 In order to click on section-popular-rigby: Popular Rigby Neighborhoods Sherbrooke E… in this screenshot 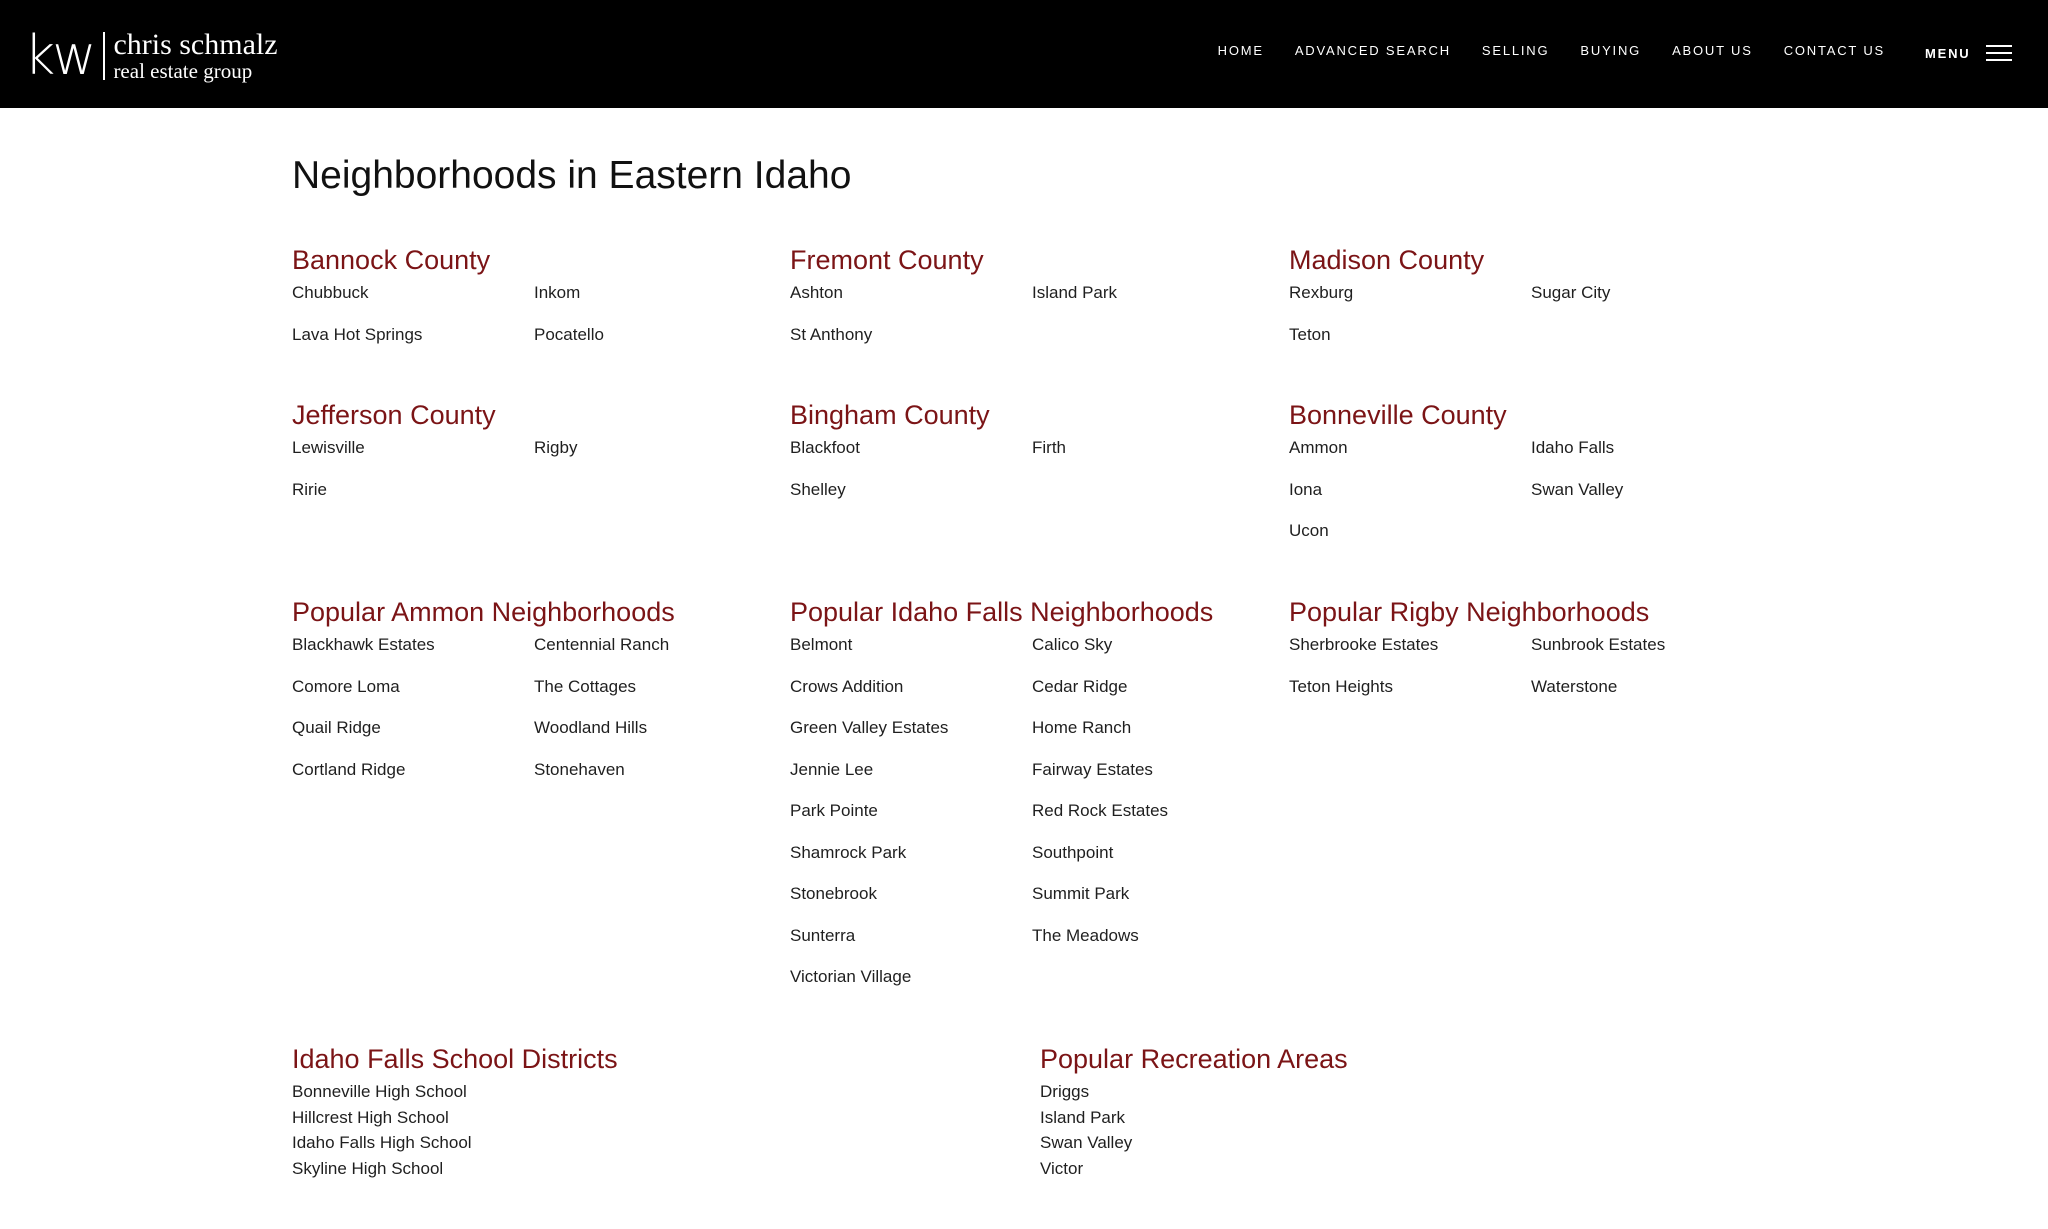, I will do `click(1529, 655)`.